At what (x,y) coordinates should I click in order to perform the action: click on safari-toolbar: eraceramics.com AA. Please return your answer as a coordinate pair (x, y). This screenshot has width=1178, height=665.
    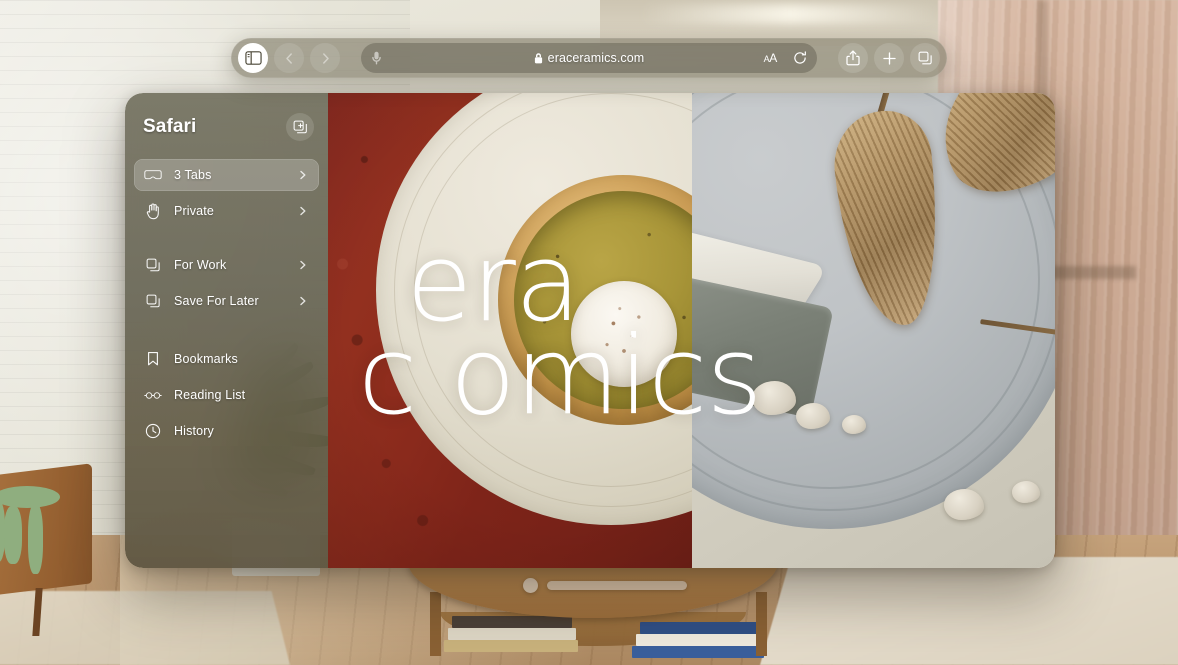
    Looking at the image, I should click on (589, 58).